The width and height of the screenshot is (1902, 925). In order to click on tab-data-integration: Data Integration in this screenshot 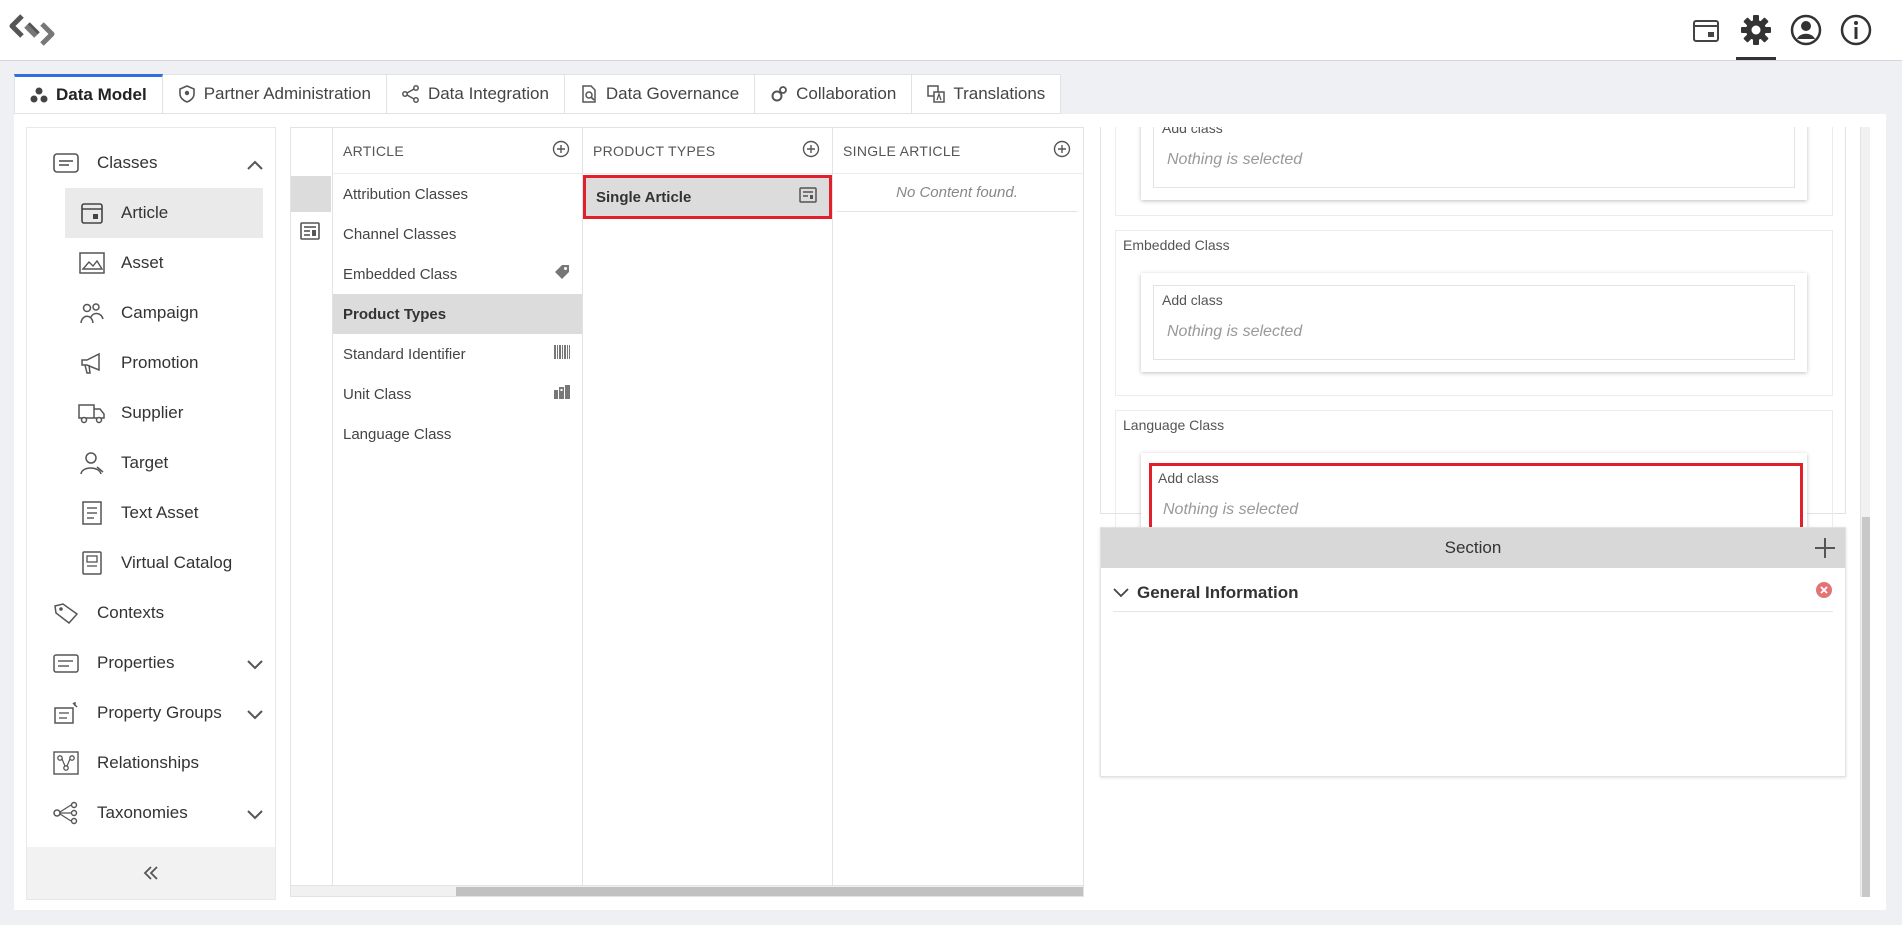, I will do `click(475, 94)`.